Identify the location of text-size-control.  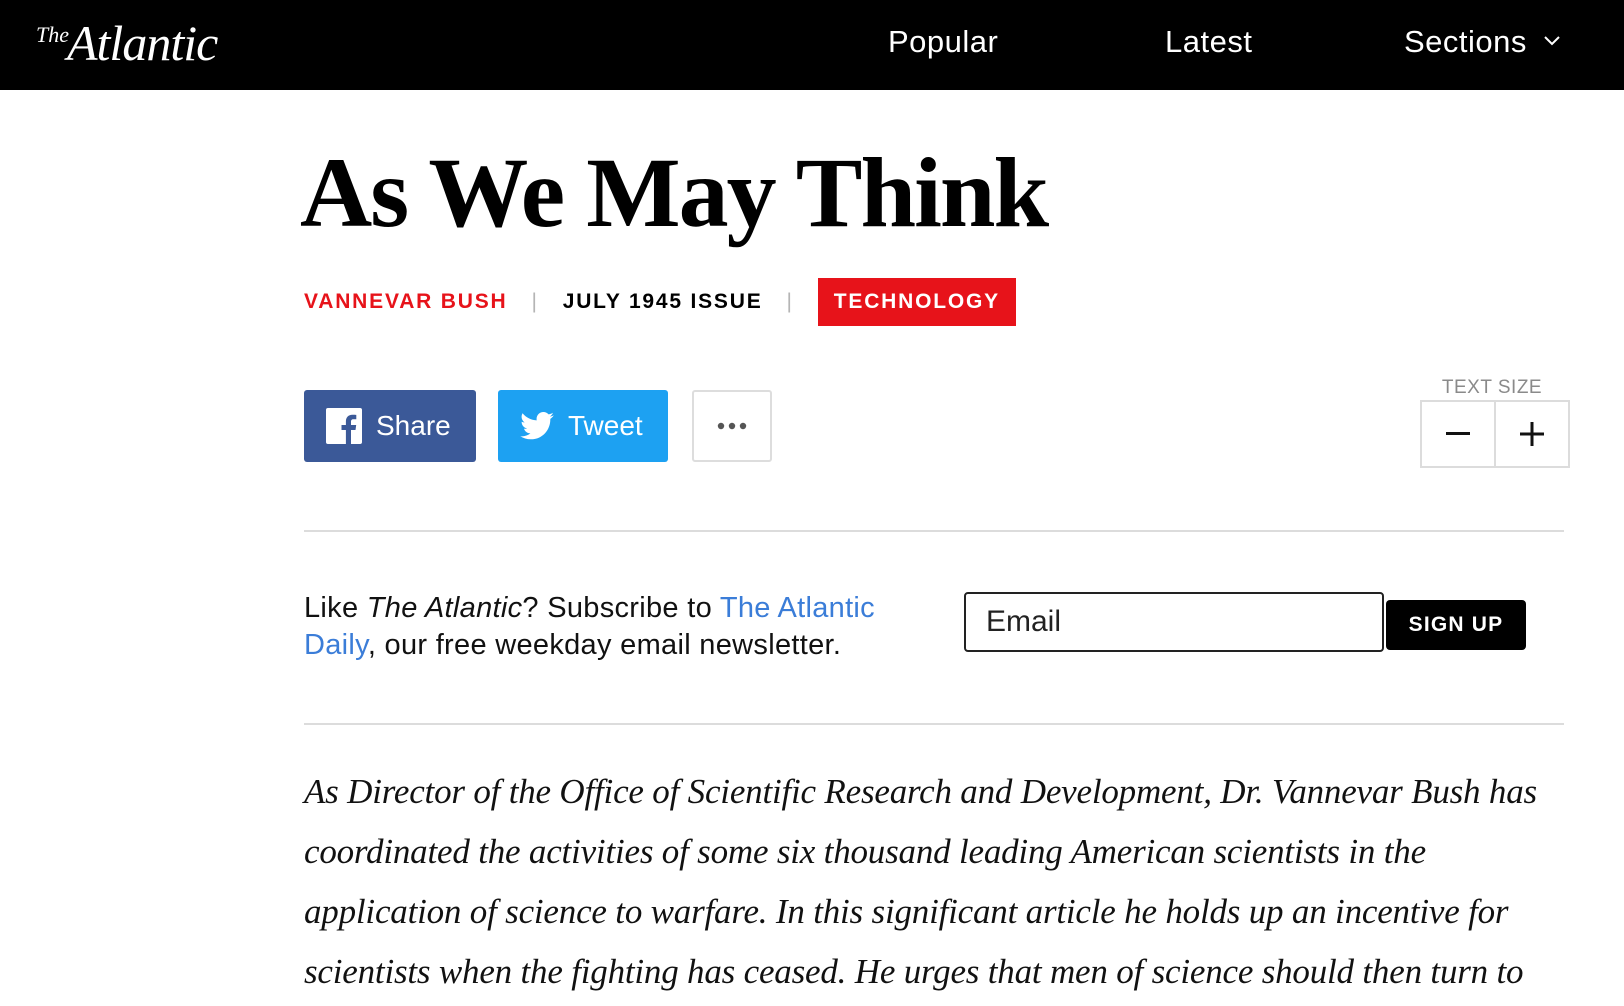
(1495, 434).